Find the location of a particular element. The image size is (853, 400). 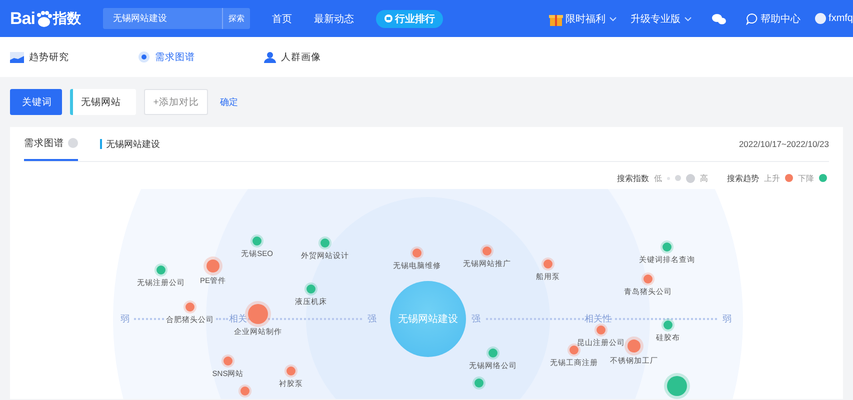

nav-link: 最新动态 is located at coordinates (334, 19).